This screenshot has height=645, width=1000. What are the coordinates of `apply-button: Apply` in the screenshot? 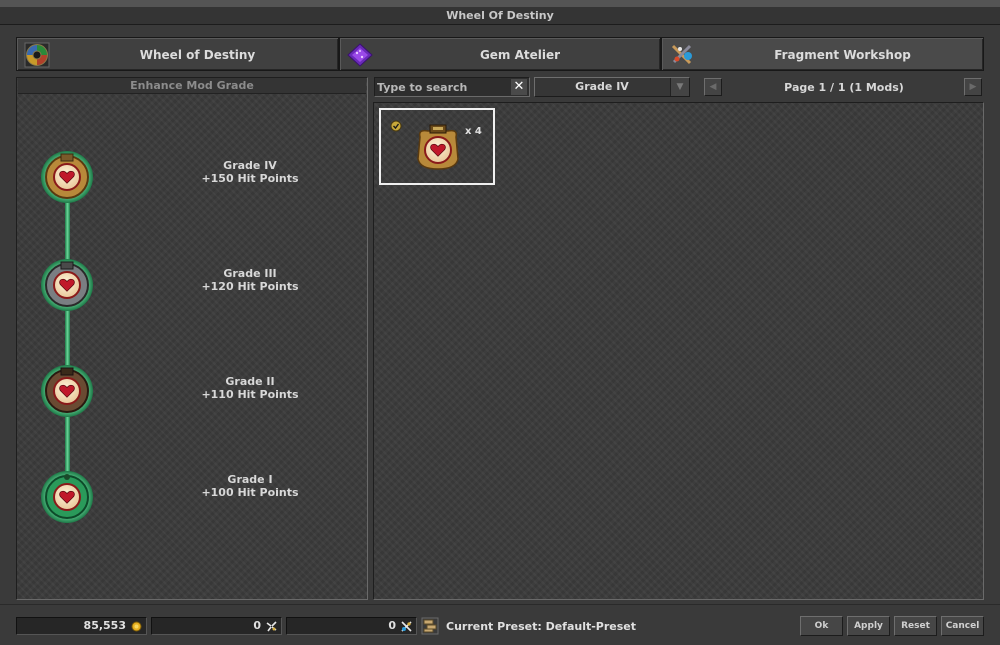 It's located at (868, 626).